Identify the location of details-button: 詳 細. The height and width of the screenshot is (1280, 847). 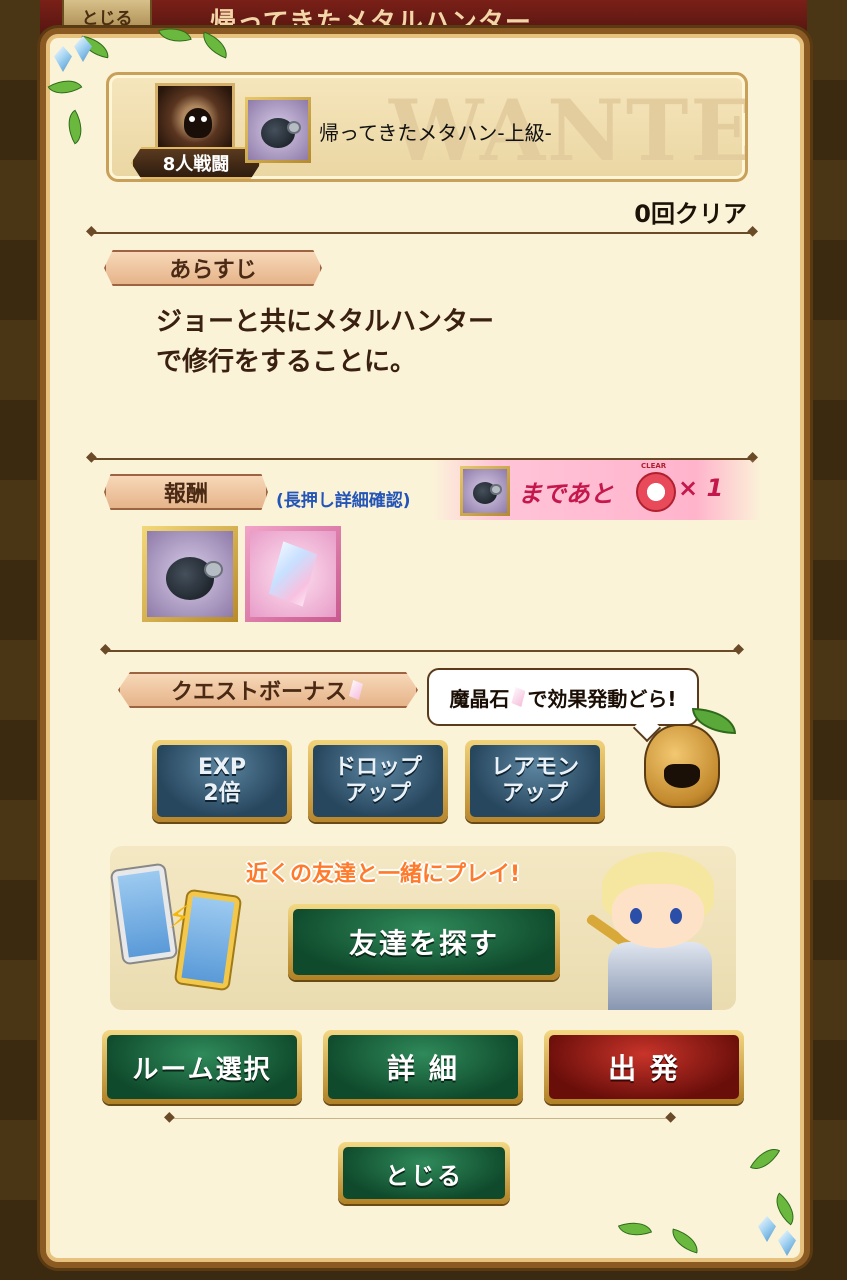
(423, 1067).